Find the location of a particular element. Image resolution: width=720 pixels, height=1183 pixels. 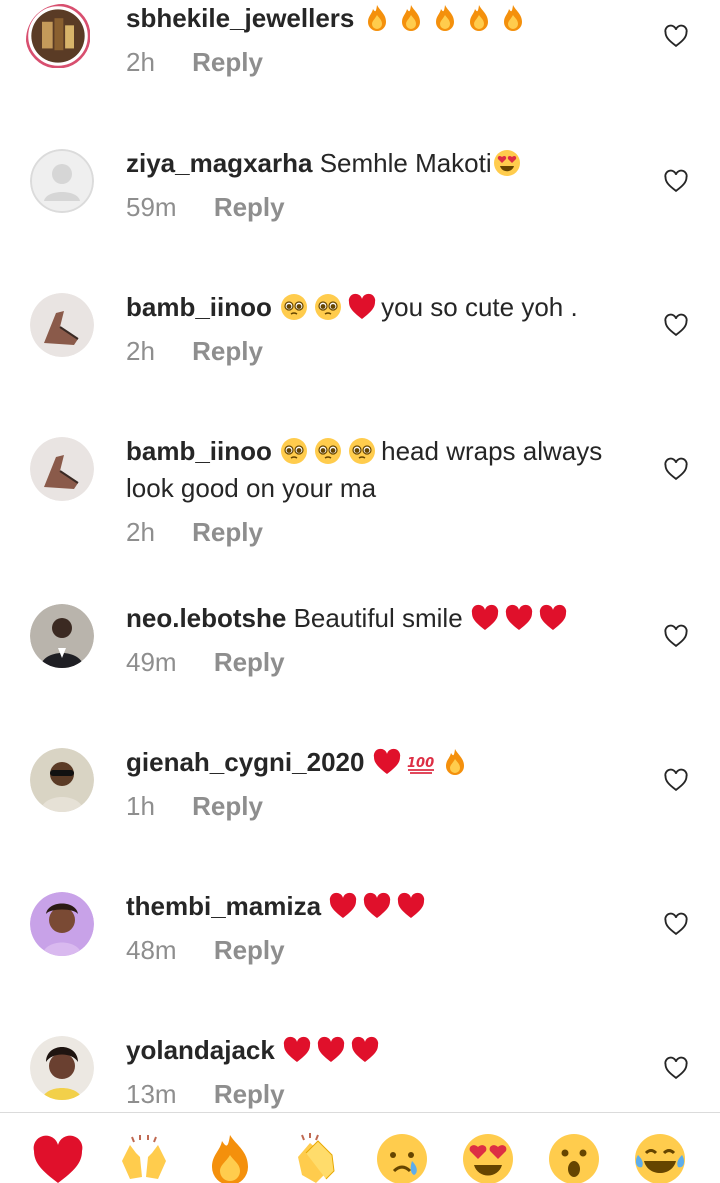

comment-username: ziya_magxarha is located at coordinates (219, 163).